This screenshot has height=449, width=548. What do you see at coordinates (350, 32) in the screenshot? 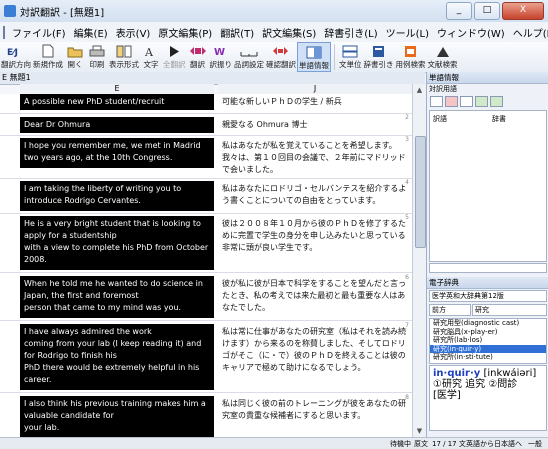
I see `menu-dictionary: 辞書引き(L)` at bounding box center [350, 32].